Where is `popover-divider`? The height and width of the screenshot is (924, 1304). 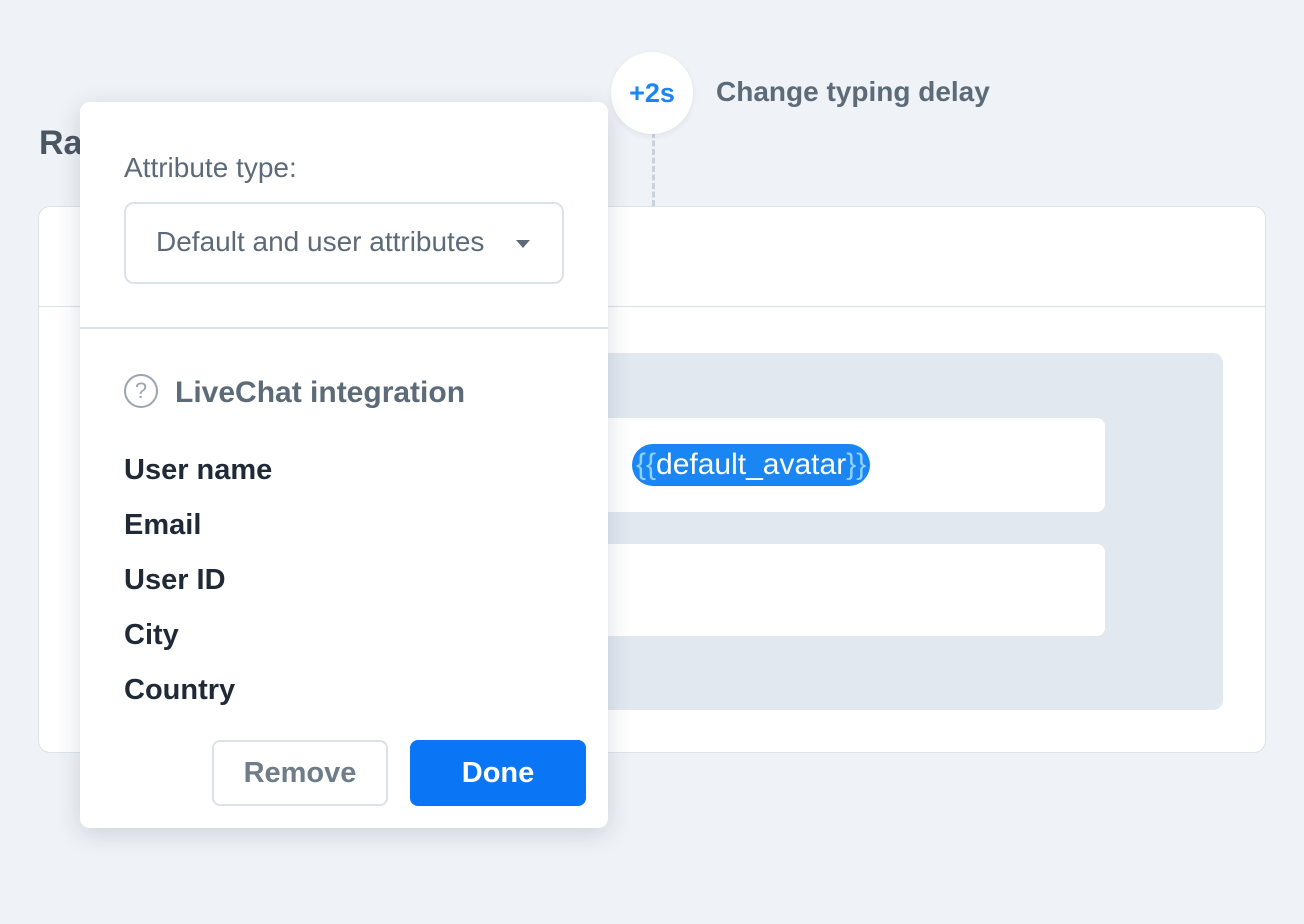
popover-divider is located at coordinates (344, 328).